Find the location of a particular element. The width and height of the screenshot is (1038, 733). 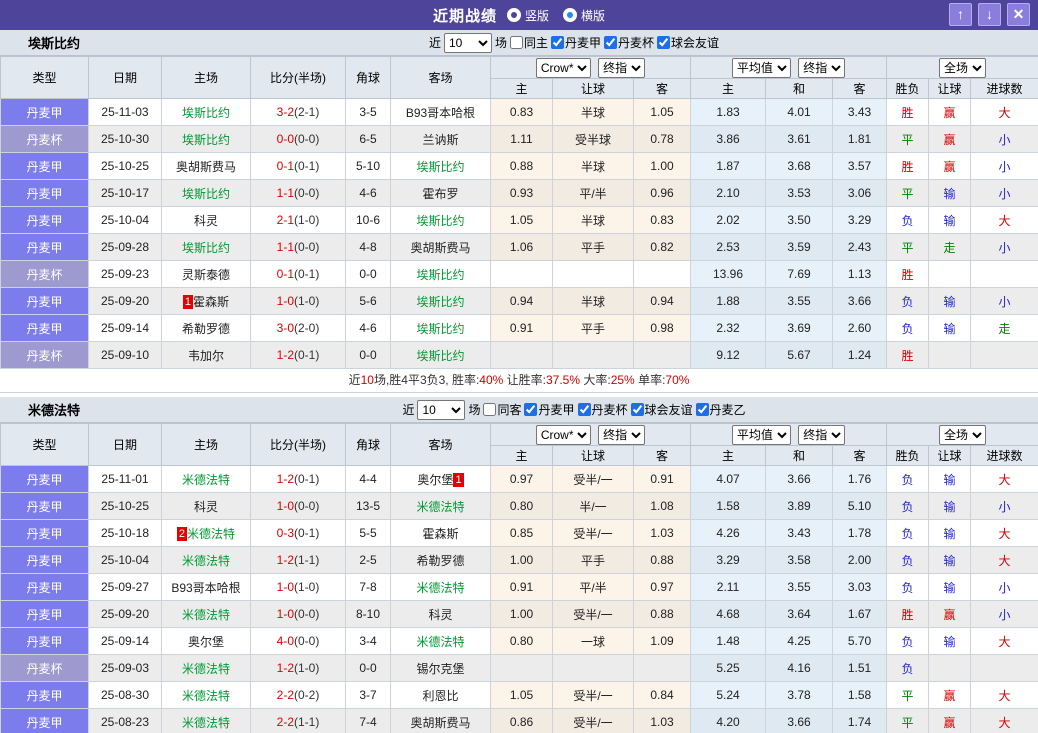

team-name: 灵斯泰德 is located at coordinates (205, 274).